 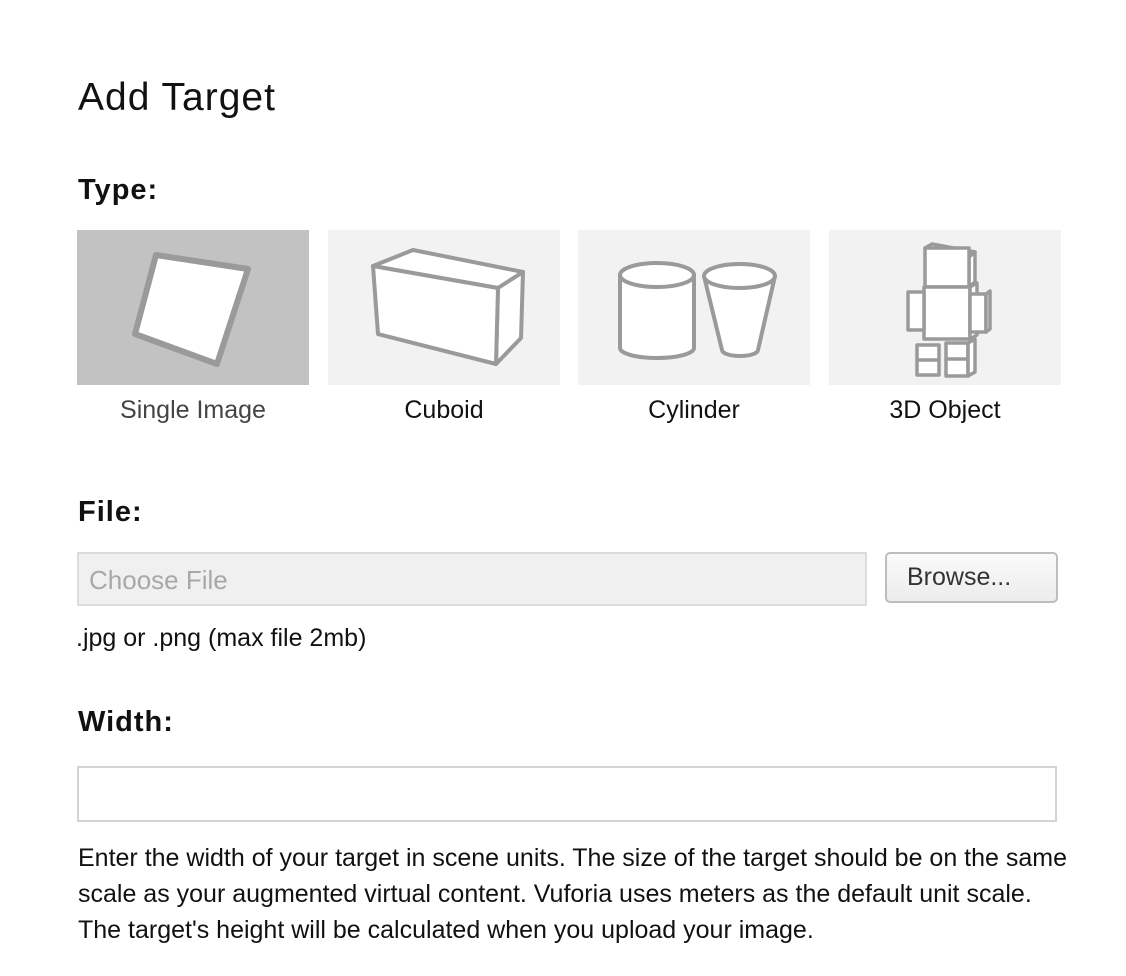 What do you see at coordinates (177, 97) in the screenshot?
I see `page-title: Add Target` at bounding box center [177, 97].